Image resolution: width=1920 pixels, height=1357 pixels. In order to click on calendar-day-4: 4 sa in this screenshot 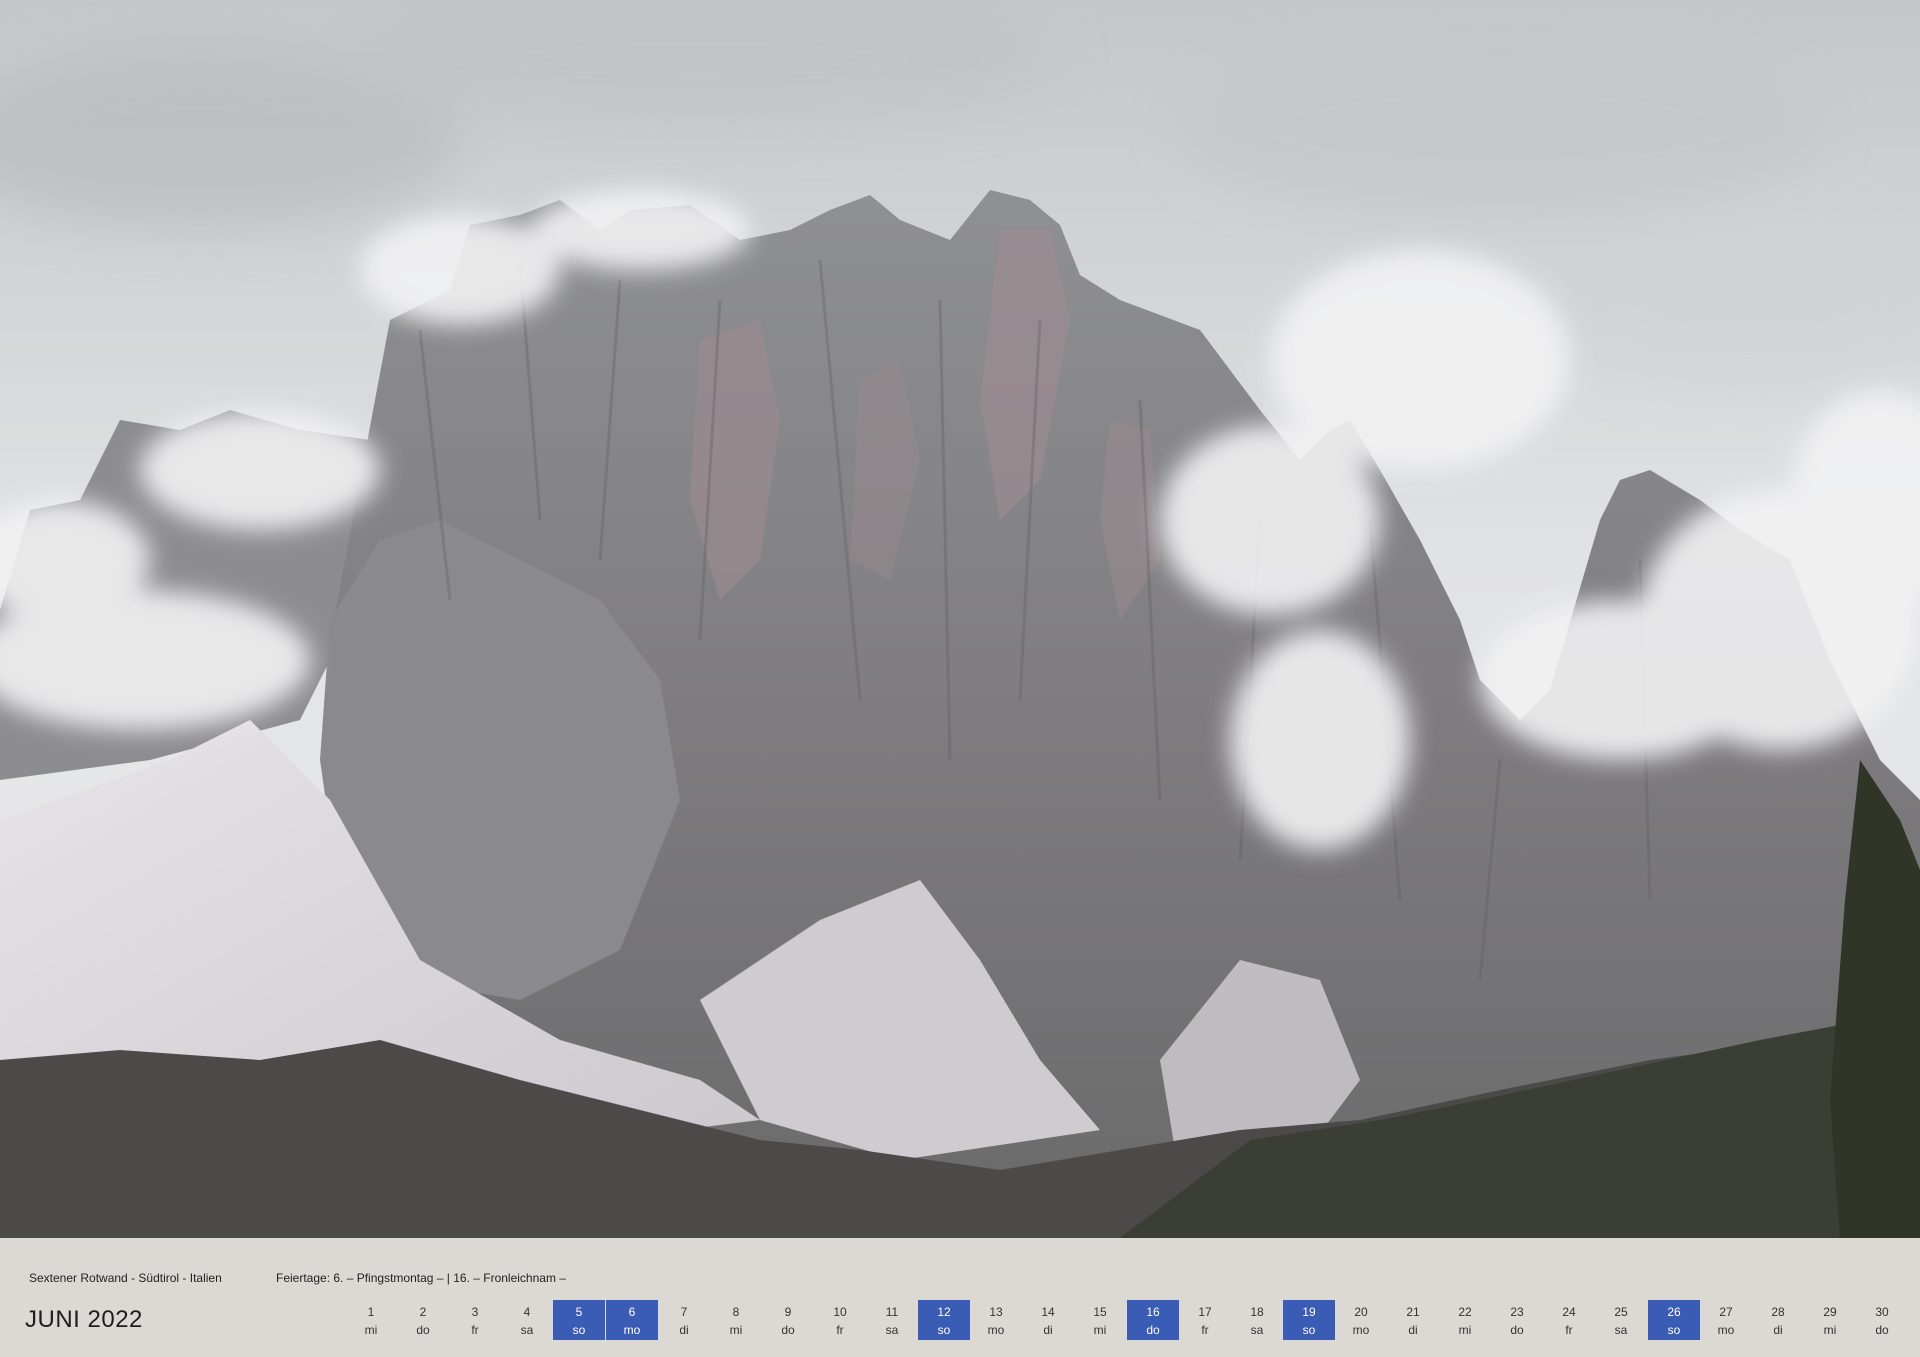, I will do `click(527, 1320)`.